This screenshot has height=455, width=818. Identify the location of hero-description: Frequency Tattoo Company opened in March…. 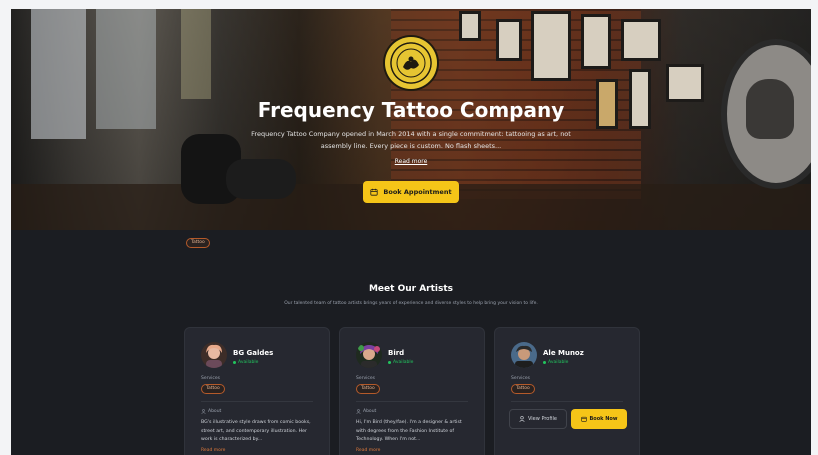
(411, 140).